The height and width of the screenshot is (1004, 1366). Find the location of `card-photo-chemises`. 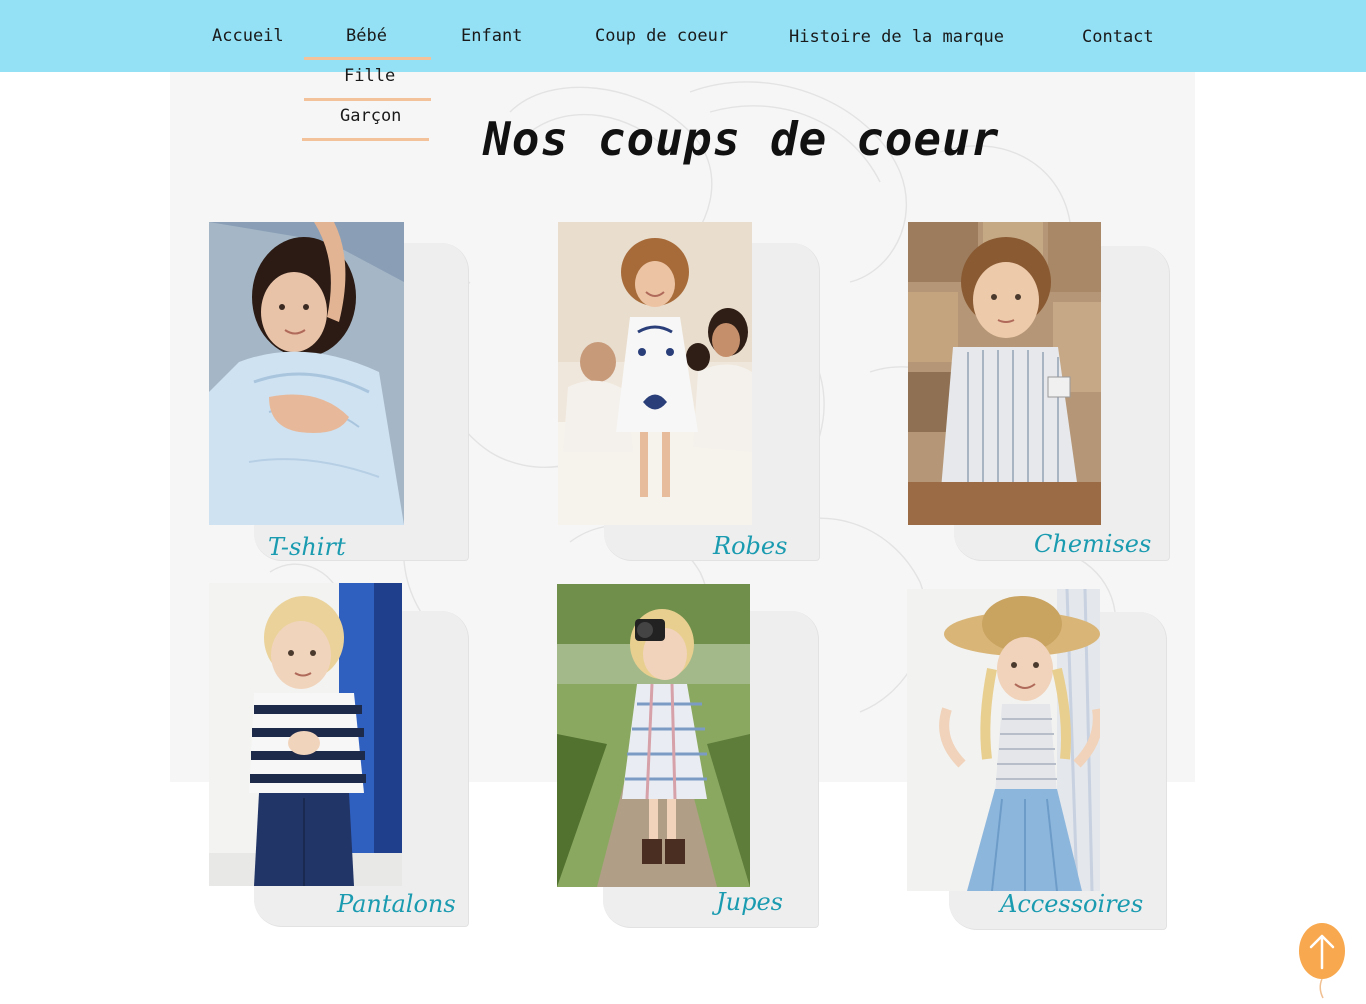

card-photo-chemises is located at coordinates (1004, 373).